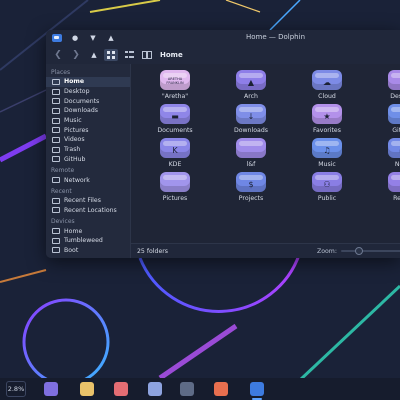  I want to click on folder-icon: ↓, so click(251, 114).